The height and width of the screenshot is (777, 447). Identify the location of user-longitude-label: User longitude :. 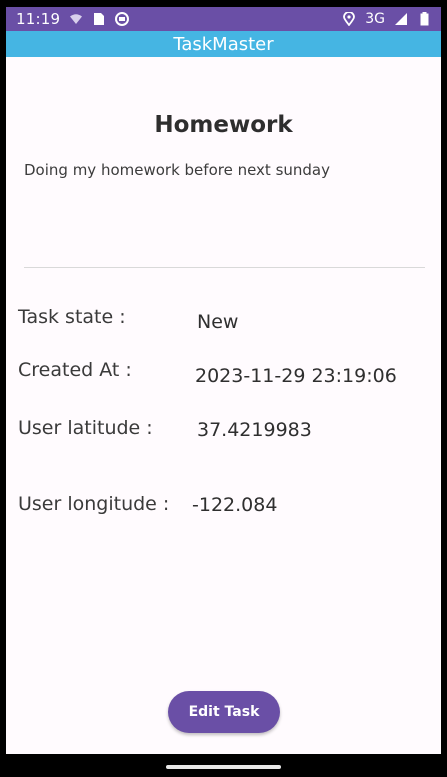
(94, 504).